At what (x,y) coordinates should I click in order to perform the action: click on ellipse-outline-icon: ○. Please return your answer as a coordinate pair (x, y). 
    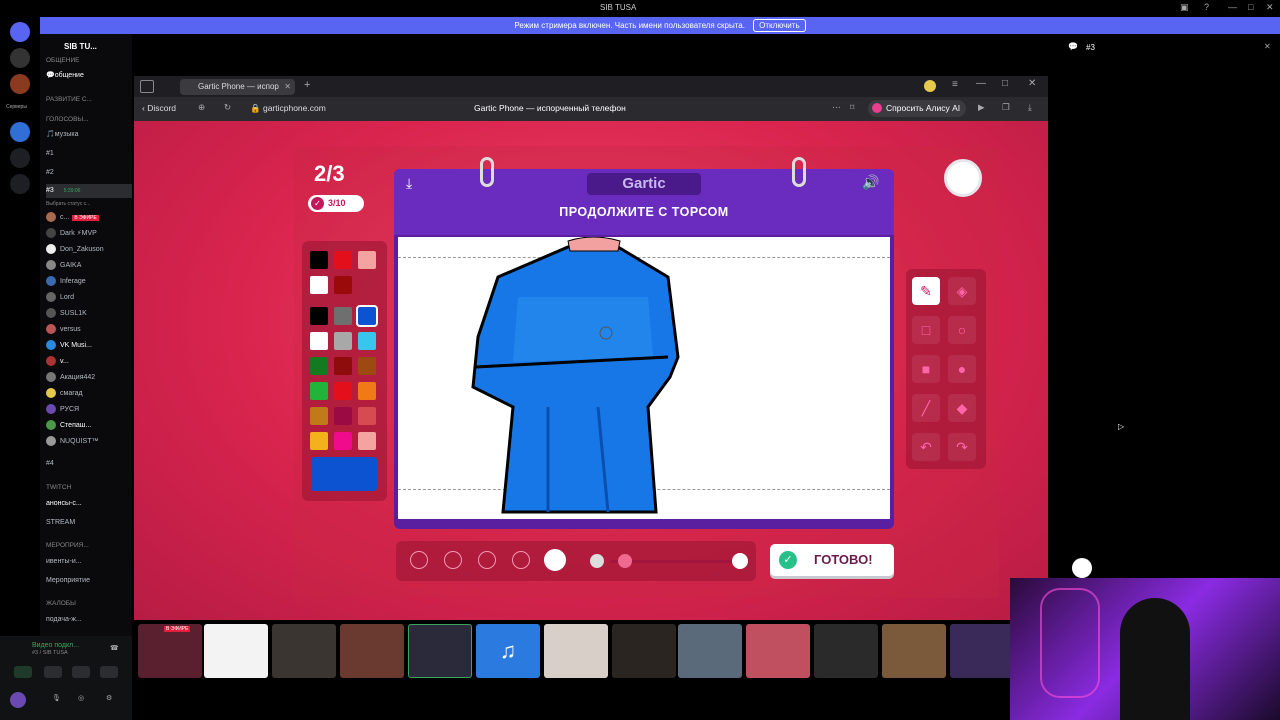
    Looking at the image, I should click on (962, 330).